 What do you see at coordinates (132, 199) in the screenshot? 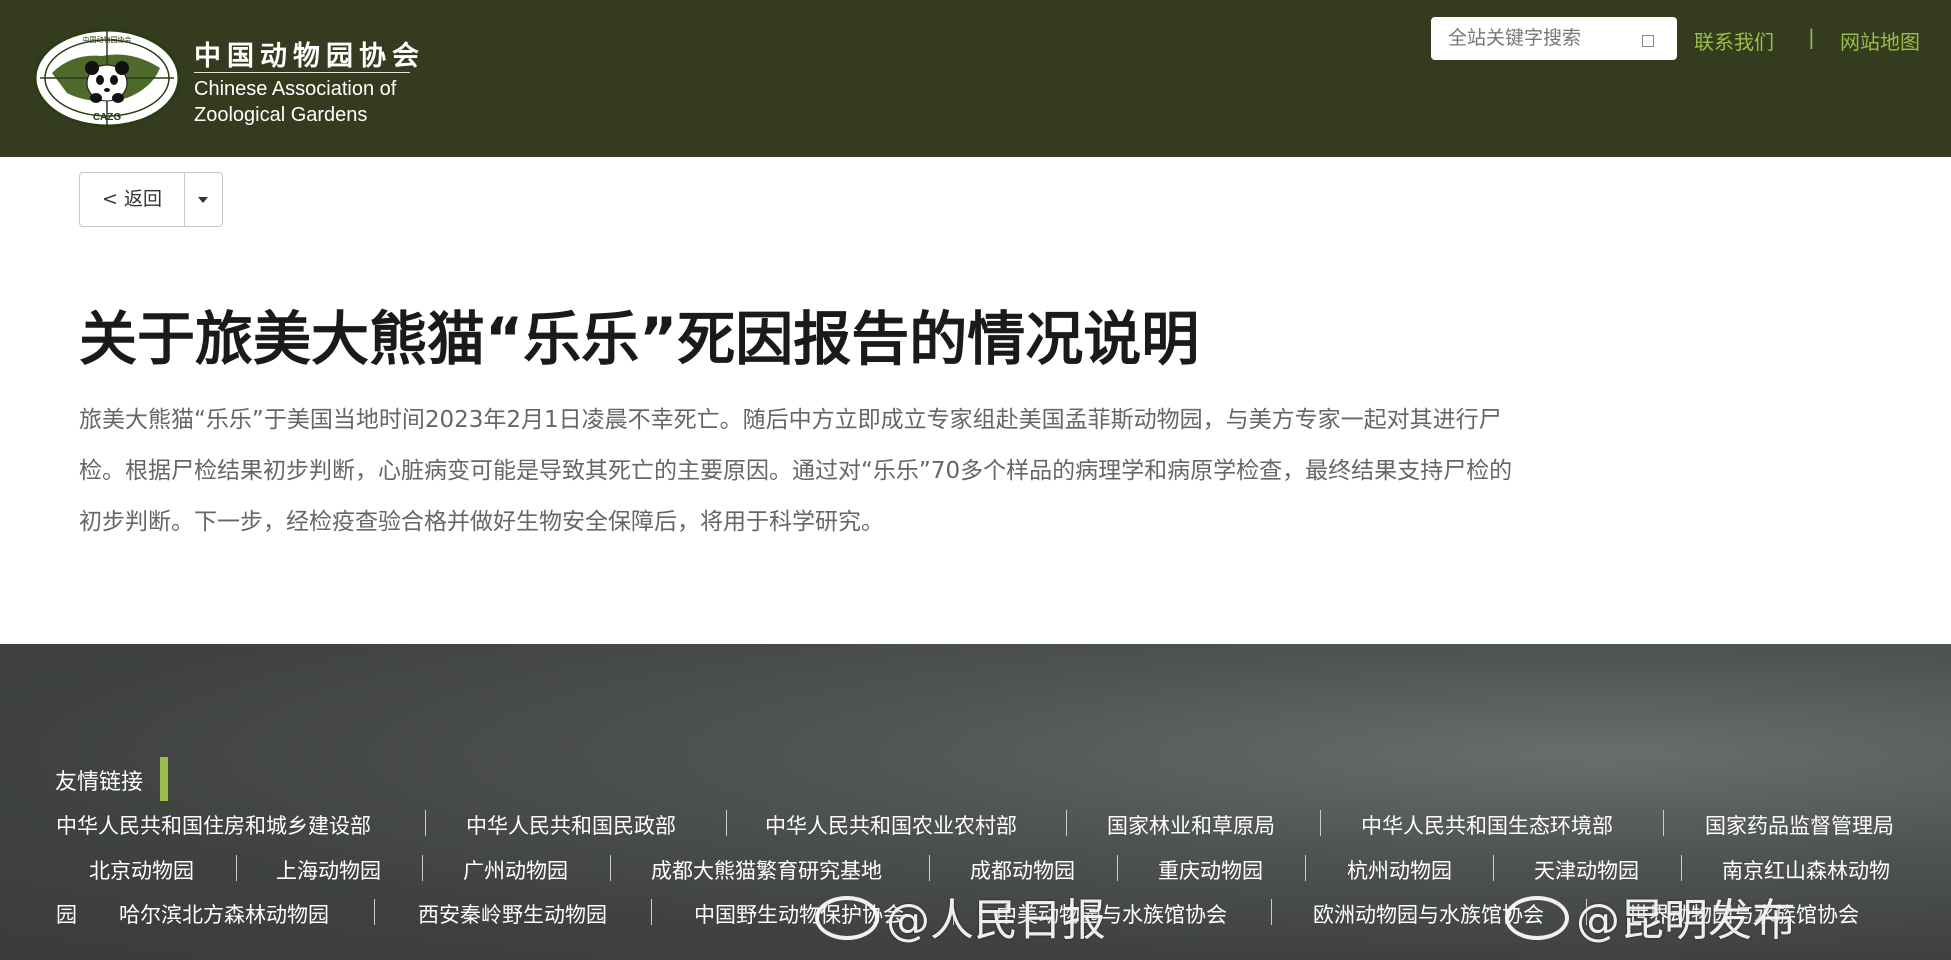
I see `back-button: < 返回` at bounding box center [132, 199].